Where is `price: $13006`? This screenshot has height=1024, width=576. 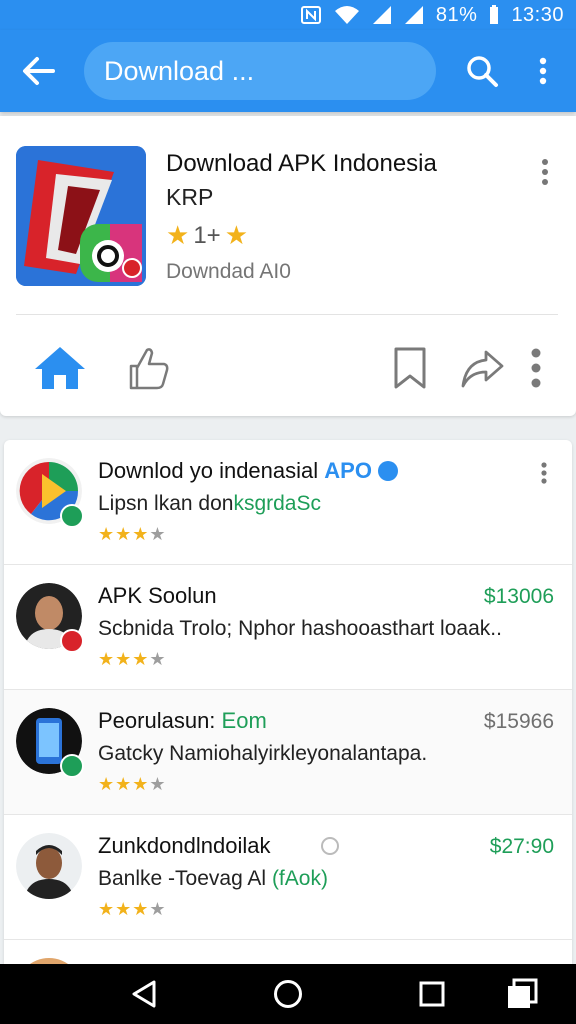
price: $13006 is located at coordinates (518, 596).